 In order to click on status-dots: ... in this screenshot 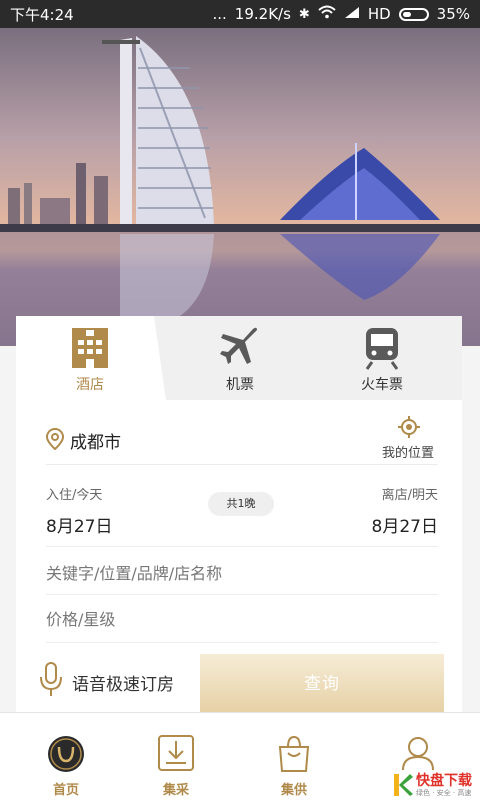, I will do `click(219, 14)`.